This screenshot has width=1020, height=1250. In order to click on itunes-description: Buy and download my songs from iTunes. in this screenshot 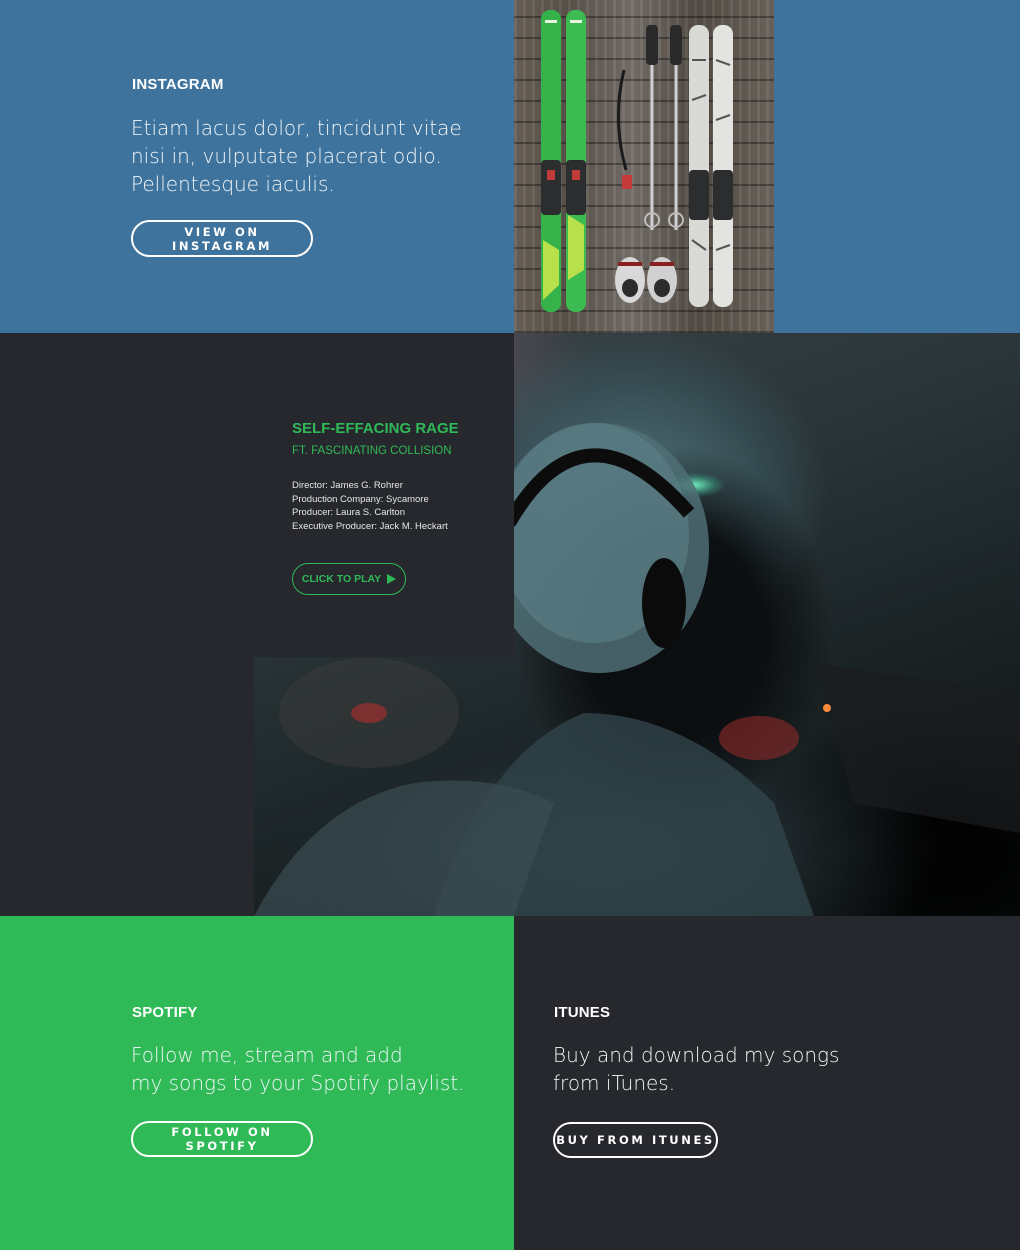, I will do `click(733, 1069)`.